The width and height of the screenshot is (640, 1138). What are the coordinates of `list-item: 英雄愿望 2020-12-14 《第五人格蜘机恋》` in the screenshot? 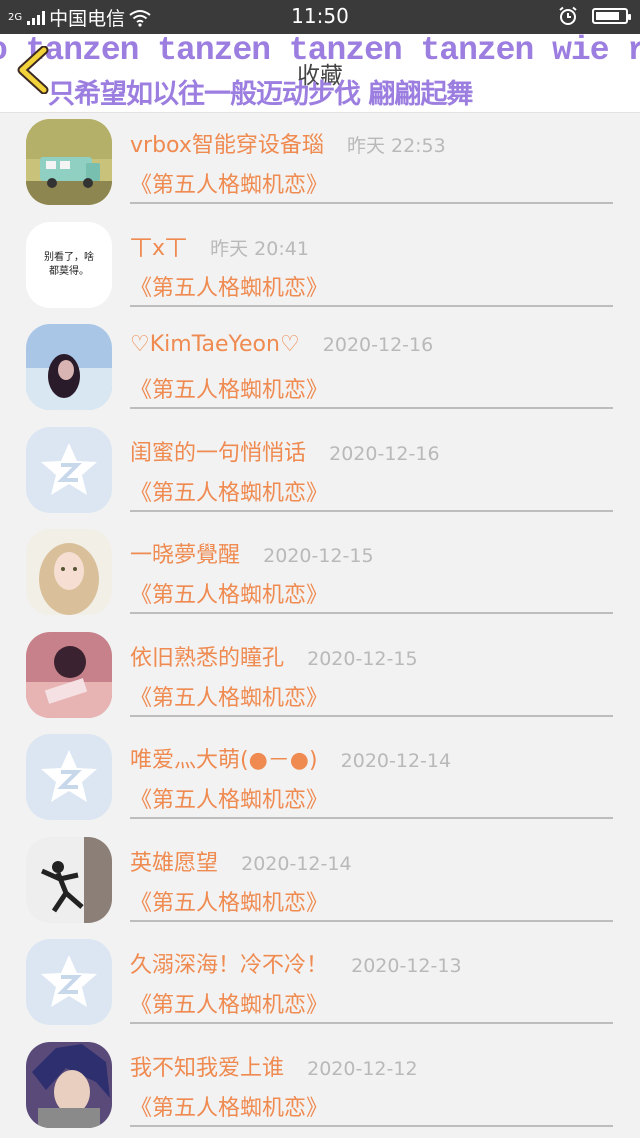 It's located at (320, 882).